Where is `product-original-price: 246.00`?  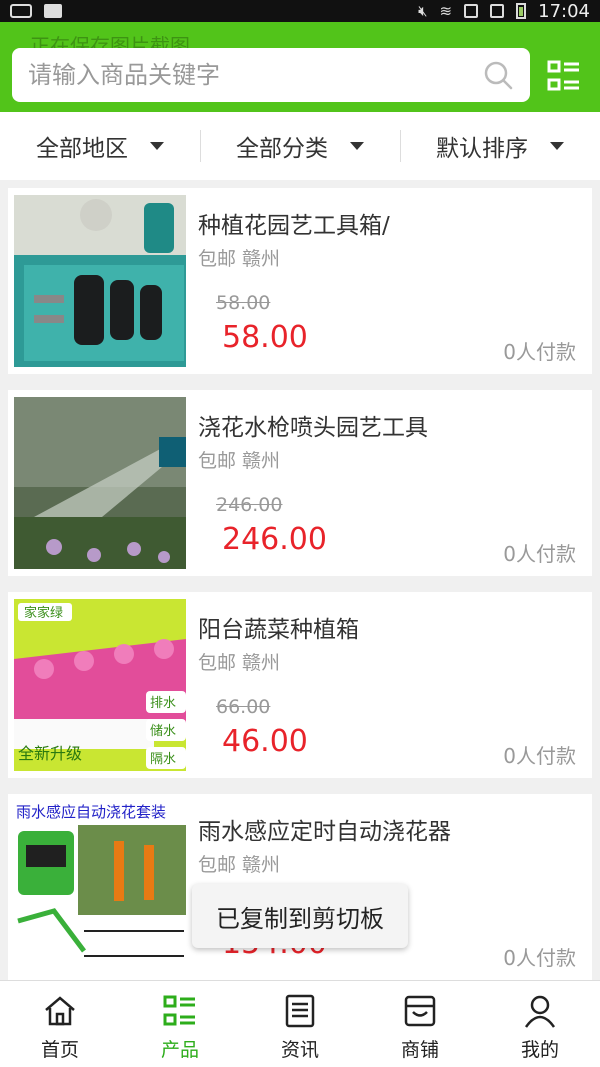 product-original-price: 246.00 is located at coordinates (249, 505).